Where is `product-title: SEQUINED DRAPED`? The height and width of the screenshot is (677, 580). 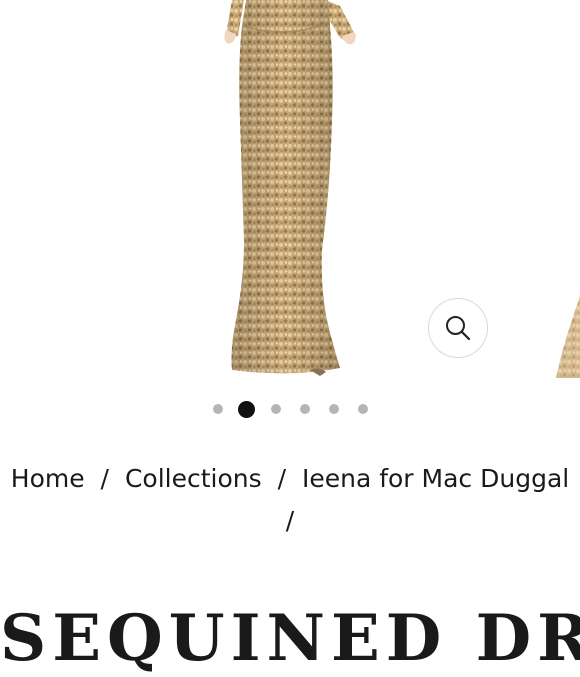 product-title: SEQUINED DRAPED is located at coordinates (290, 638).